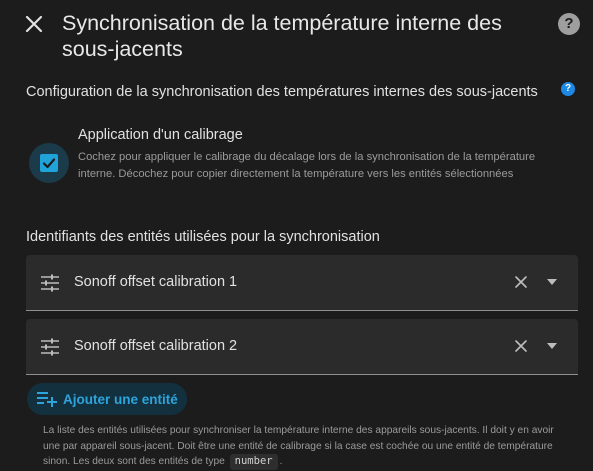  Describe the element at coordinates (253, 462) in the screenshot. I see `code-chip: number` at that location.